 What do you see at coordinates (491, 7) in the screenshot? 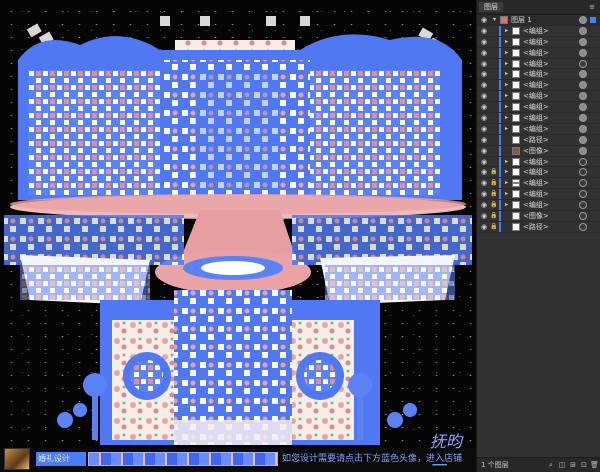
I see `tab-layers: 图层` at bounding box center [491, 7].